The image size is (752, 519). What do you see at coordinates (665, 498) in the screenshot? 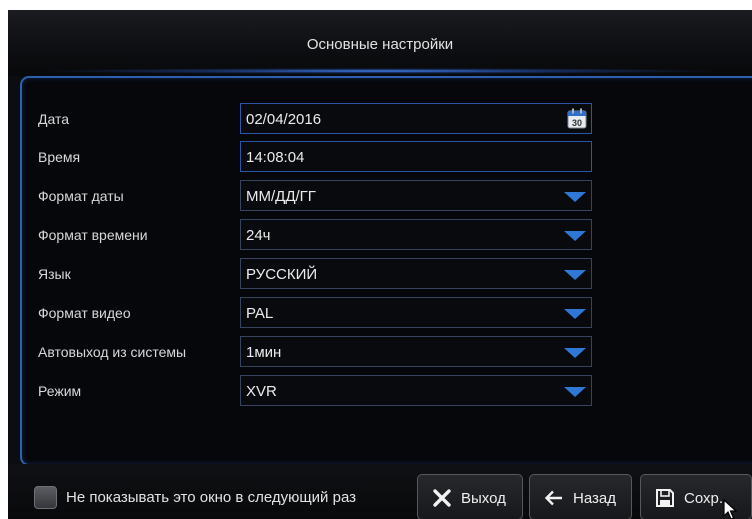
I see `save-icon` at bounding box center [665, 498].